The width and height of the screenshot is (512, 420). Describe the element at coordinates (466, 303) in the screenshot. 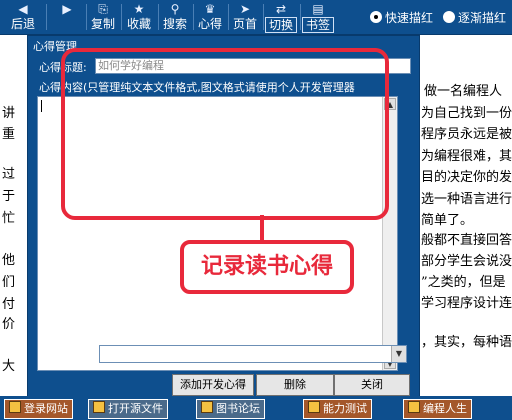

I see `reader-text: 学习程序设计连` at that location.